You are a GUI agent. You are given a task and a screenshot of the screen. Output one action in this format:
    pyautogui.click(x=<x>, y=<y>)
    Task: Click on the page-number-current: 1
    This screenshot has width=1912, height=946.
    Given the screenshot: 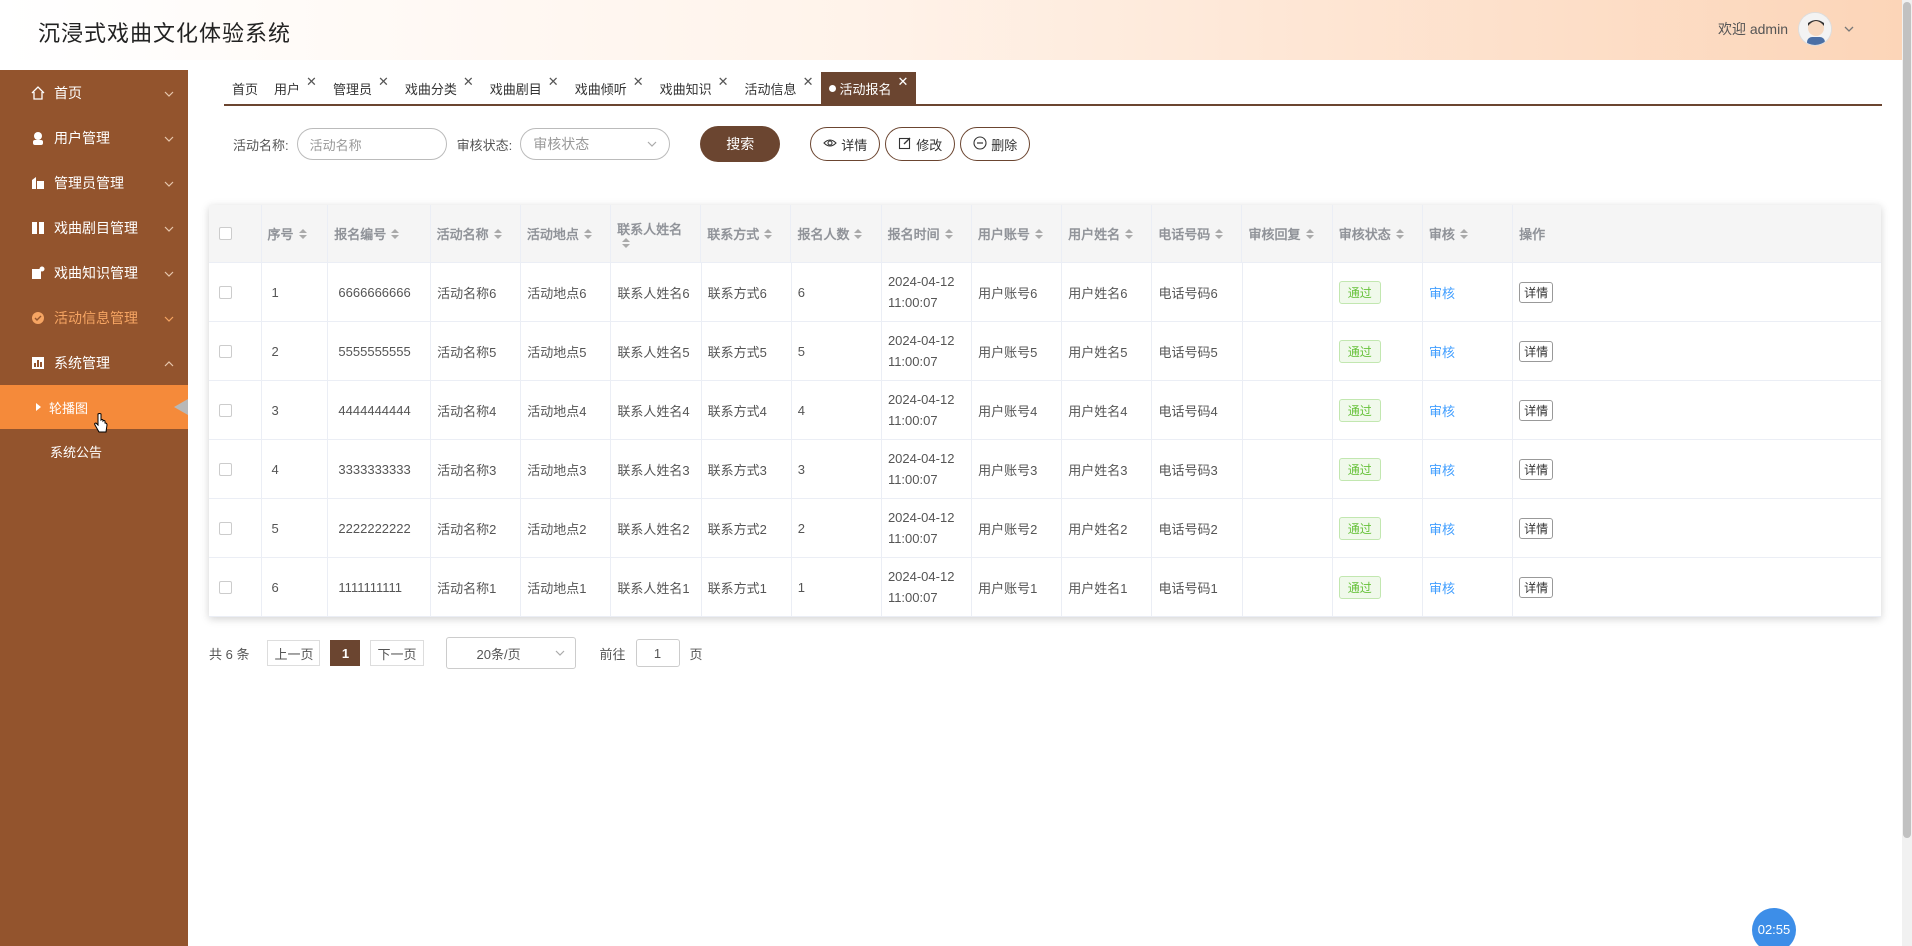 What is the action you would take?
    pyautogui.click(x=345, y=653)
    